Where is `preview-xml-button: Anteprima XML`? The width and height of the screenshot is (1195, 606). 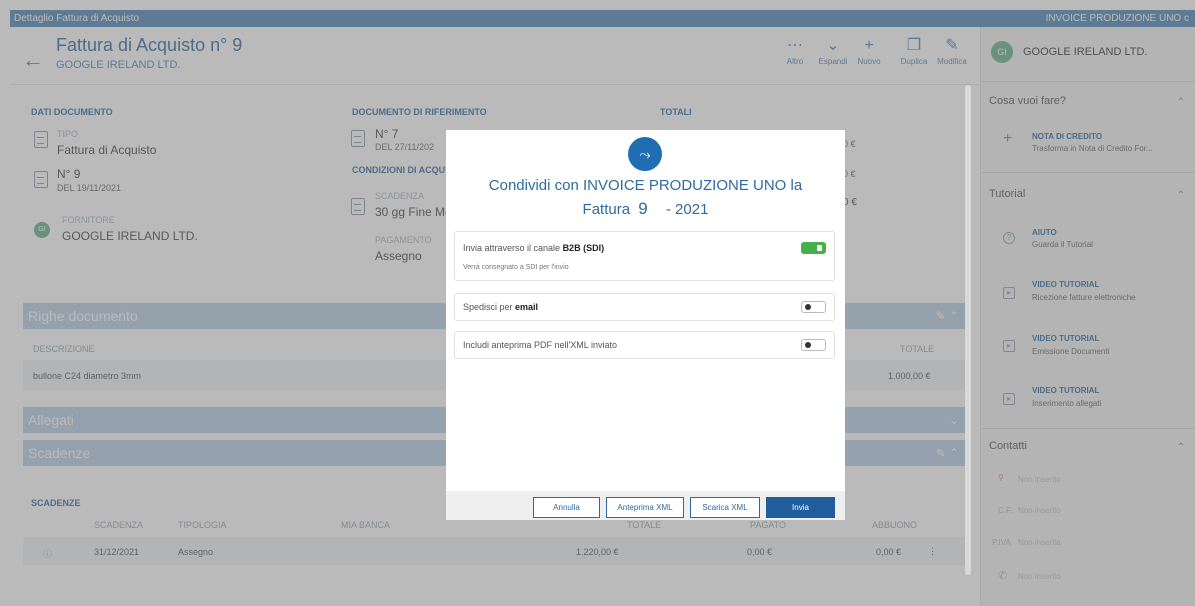
preview-xml-button: Anteprima XML is located at coordinates (645, 507).